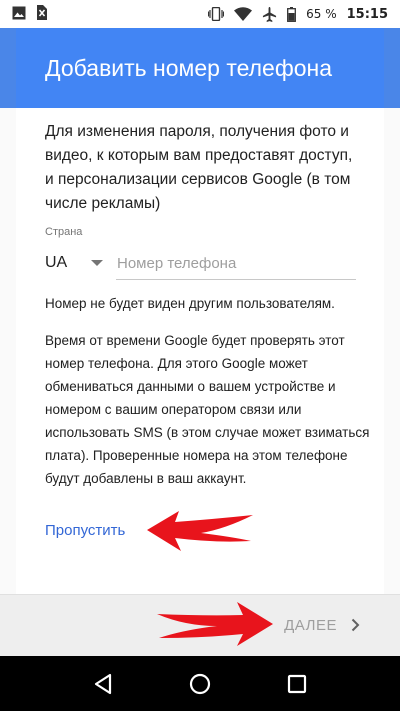 Image resolution: width=400 pixels, height=711 pixels. I want to click on dropdown-arrow-icon, so click(97, 263).